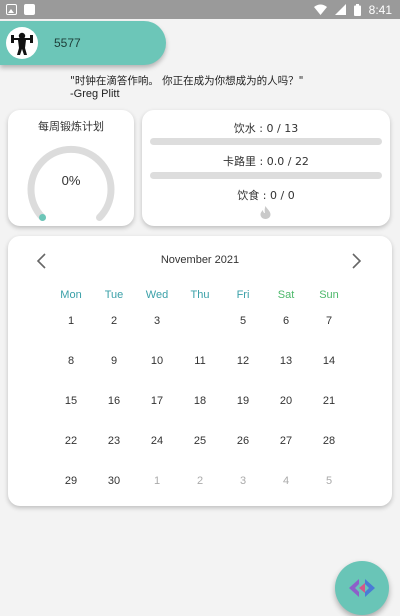 The image size is (400, 616). I want to click on weekday-header: Sat, so click(286, 295).